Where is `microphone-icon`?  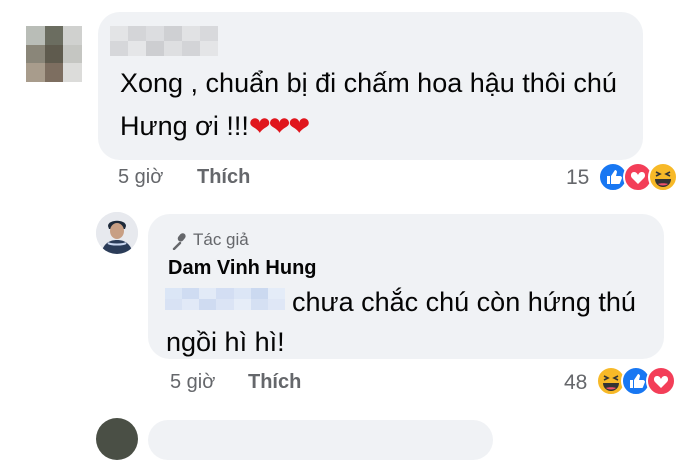 microphone-icon is located at coordinates (179, 241).